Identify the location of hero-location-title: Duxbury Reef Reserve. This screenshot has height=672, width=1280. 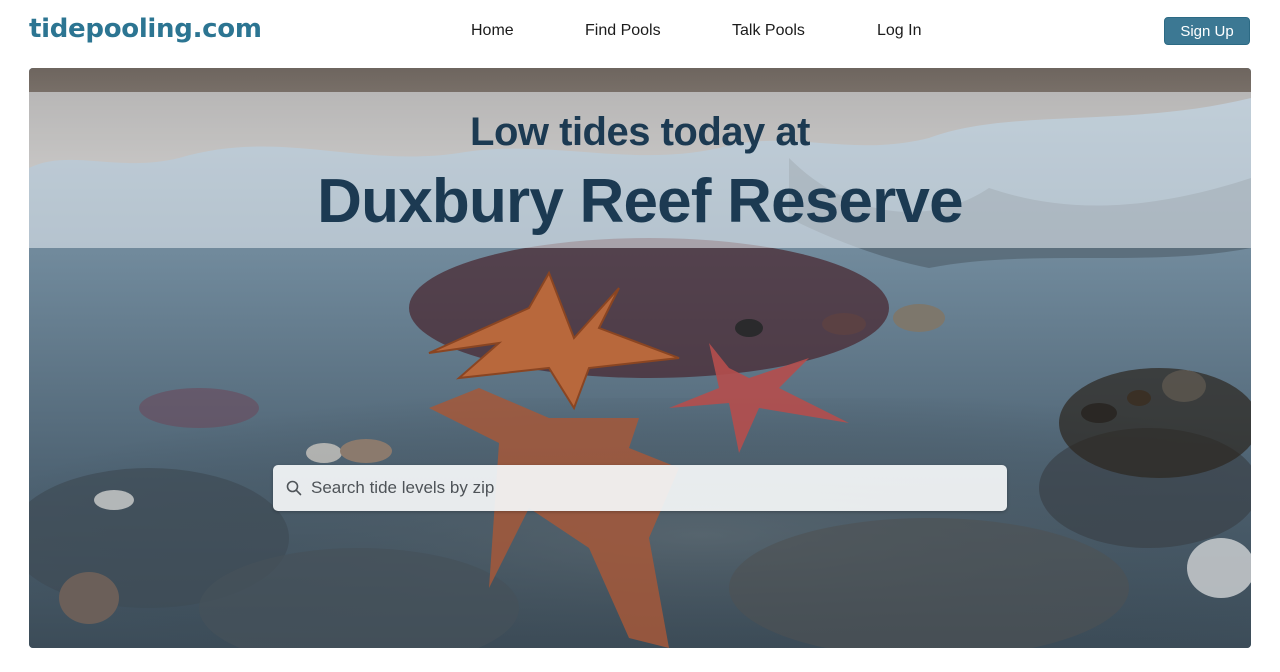
(640, 201).